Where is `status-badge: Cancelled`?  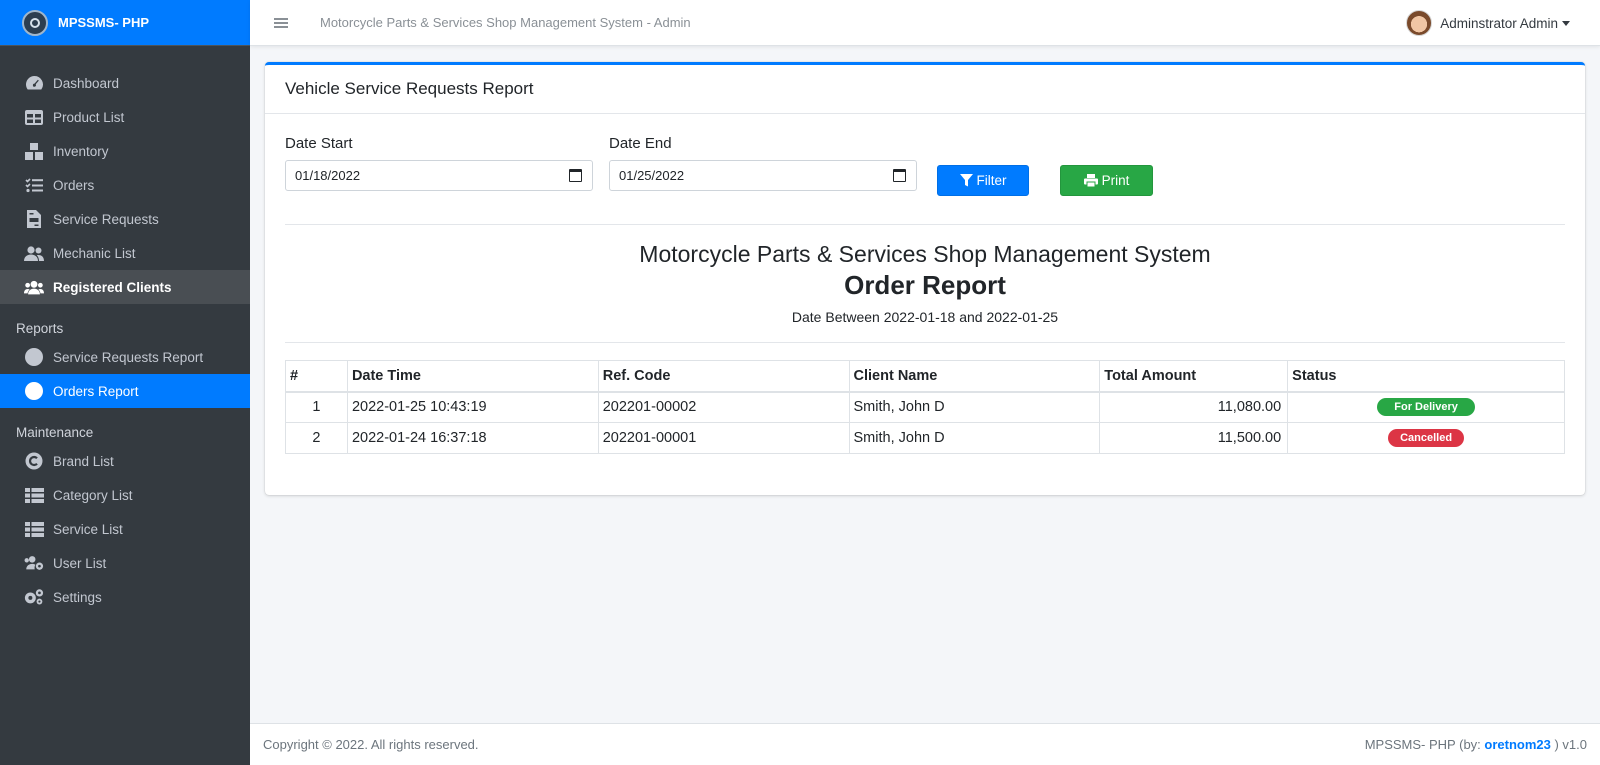 status-badge: Cancelled is located at coordinates (1426, 438).